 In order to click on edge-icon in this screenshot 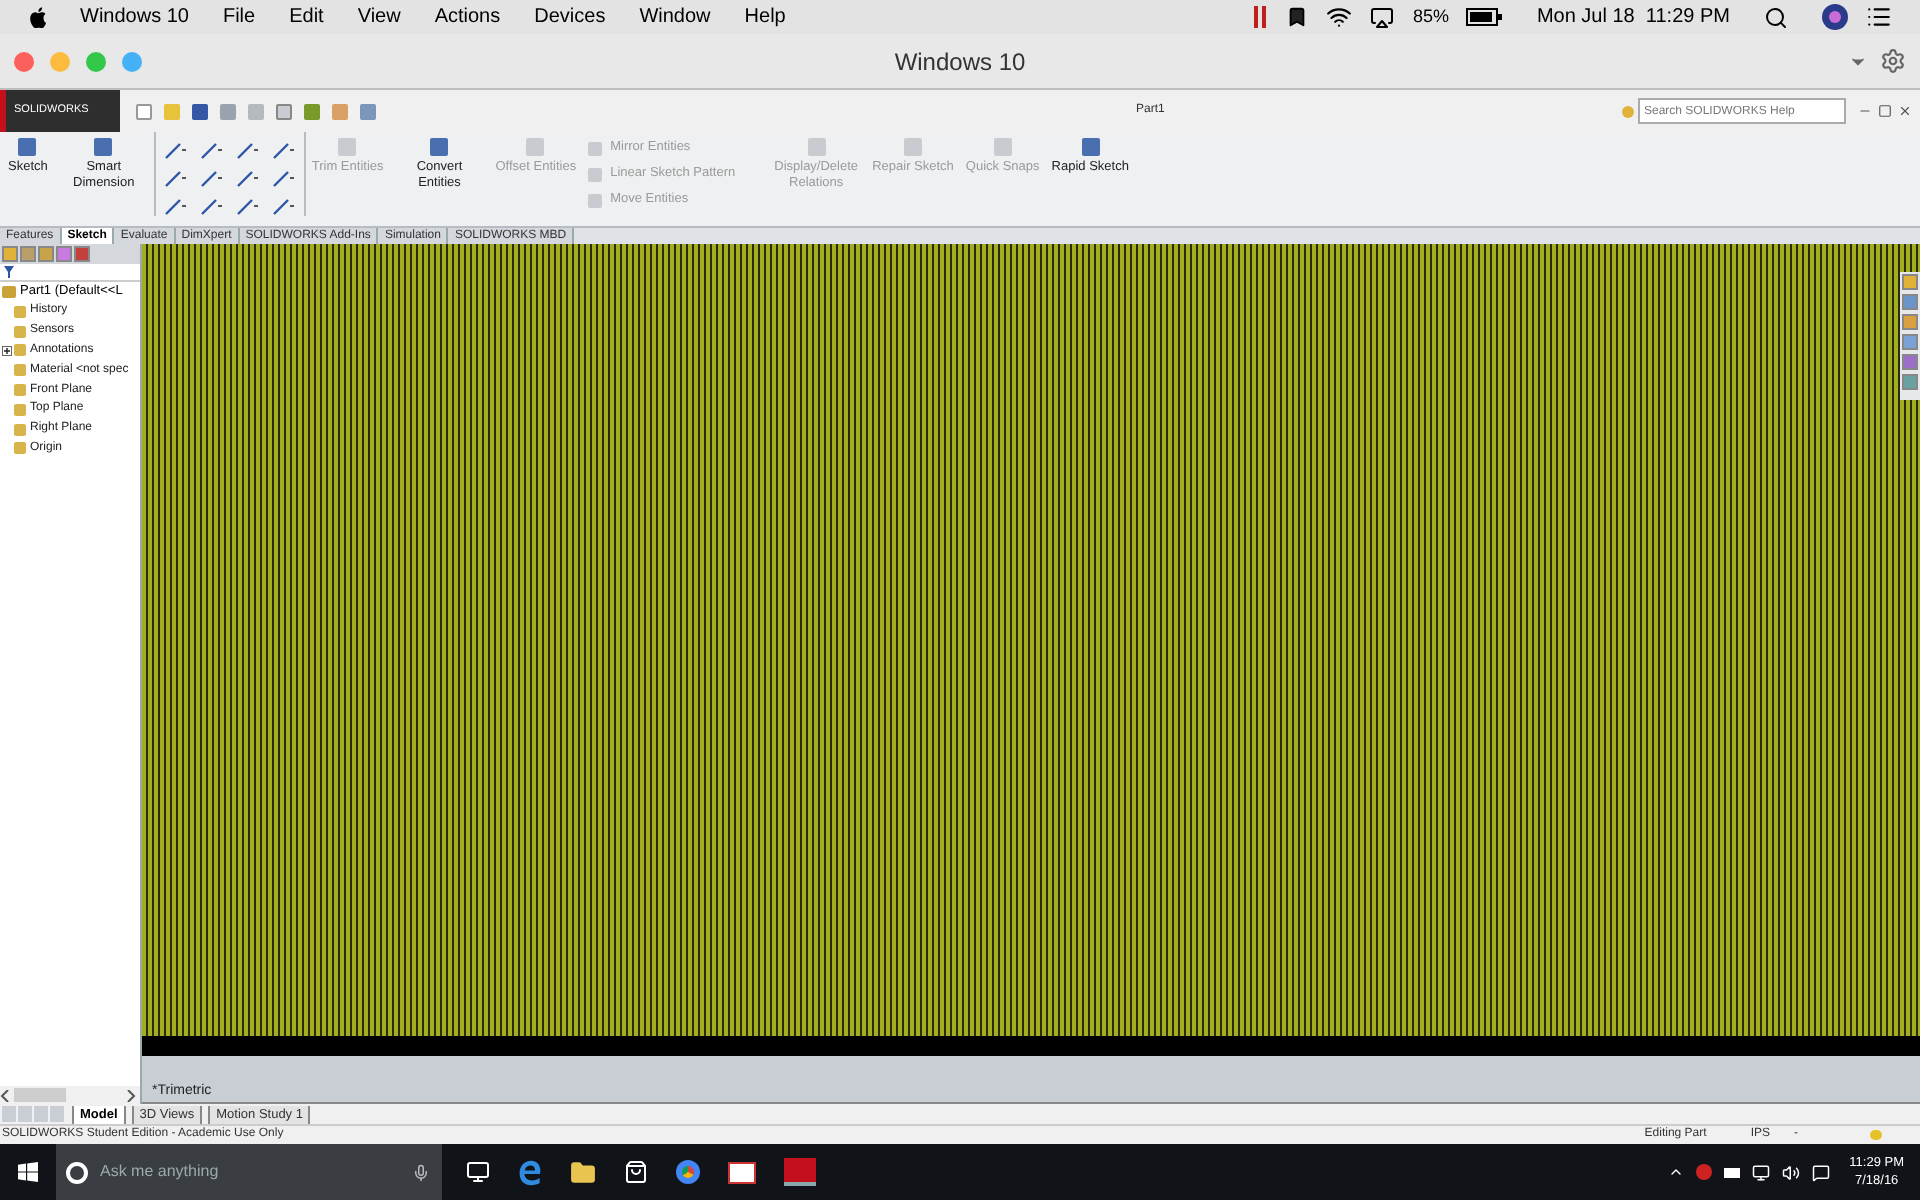, I will do `click(530, 1172)`.